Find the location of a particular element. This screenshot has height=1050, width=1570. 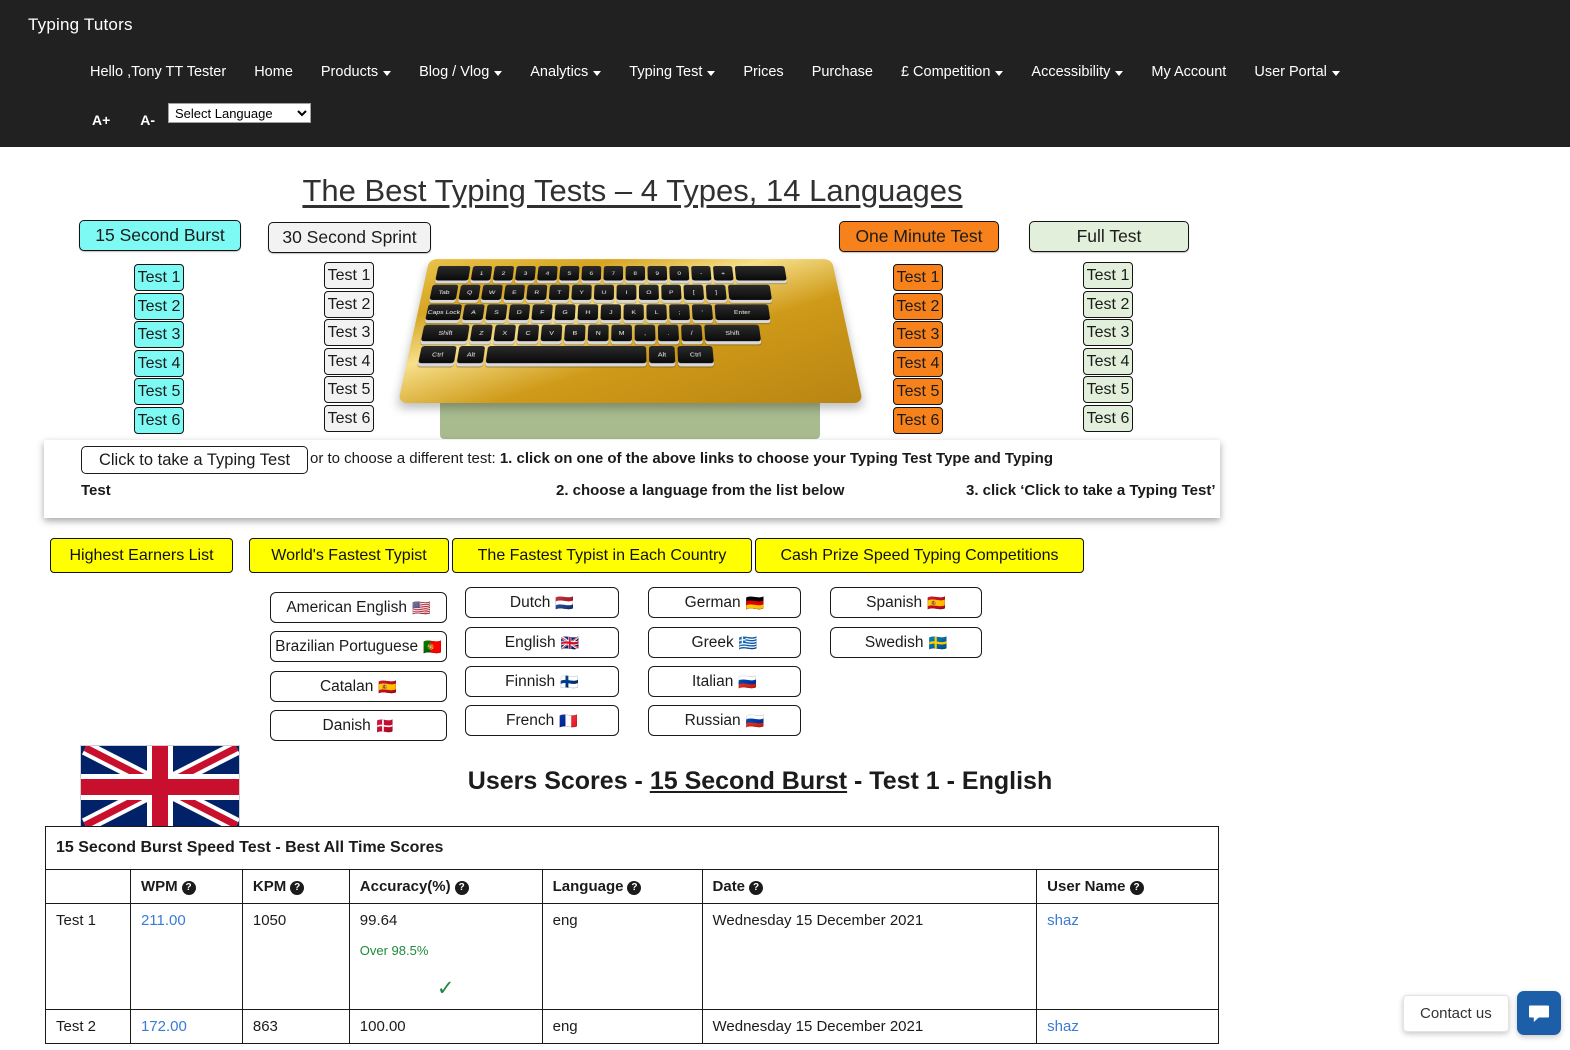

test-link-30-second-sprint-5: Test 5 is located at coordinates (349, 389).